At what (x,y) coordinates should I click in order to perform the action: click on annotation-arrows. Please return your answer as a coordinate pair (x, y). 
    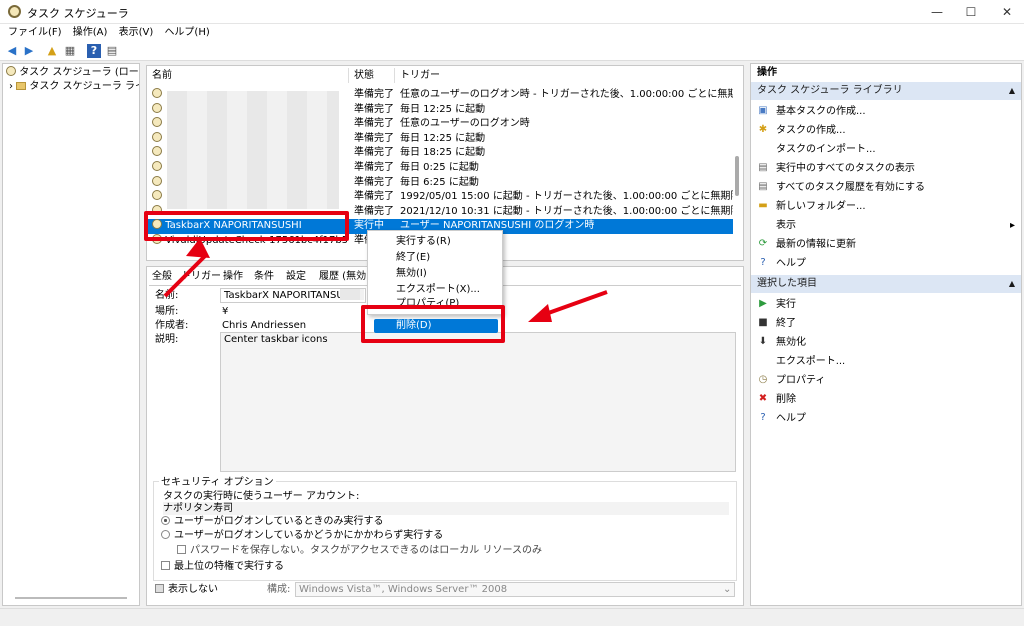
    Looking at the image, I should click on (385, 280).